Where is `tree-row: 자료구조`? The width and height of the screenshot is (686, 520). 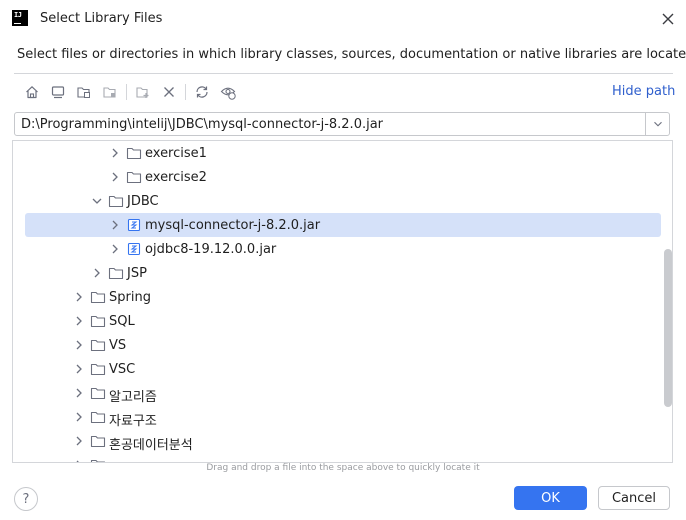
tree-row: 자료구조 is located at coordinates (343, 417).